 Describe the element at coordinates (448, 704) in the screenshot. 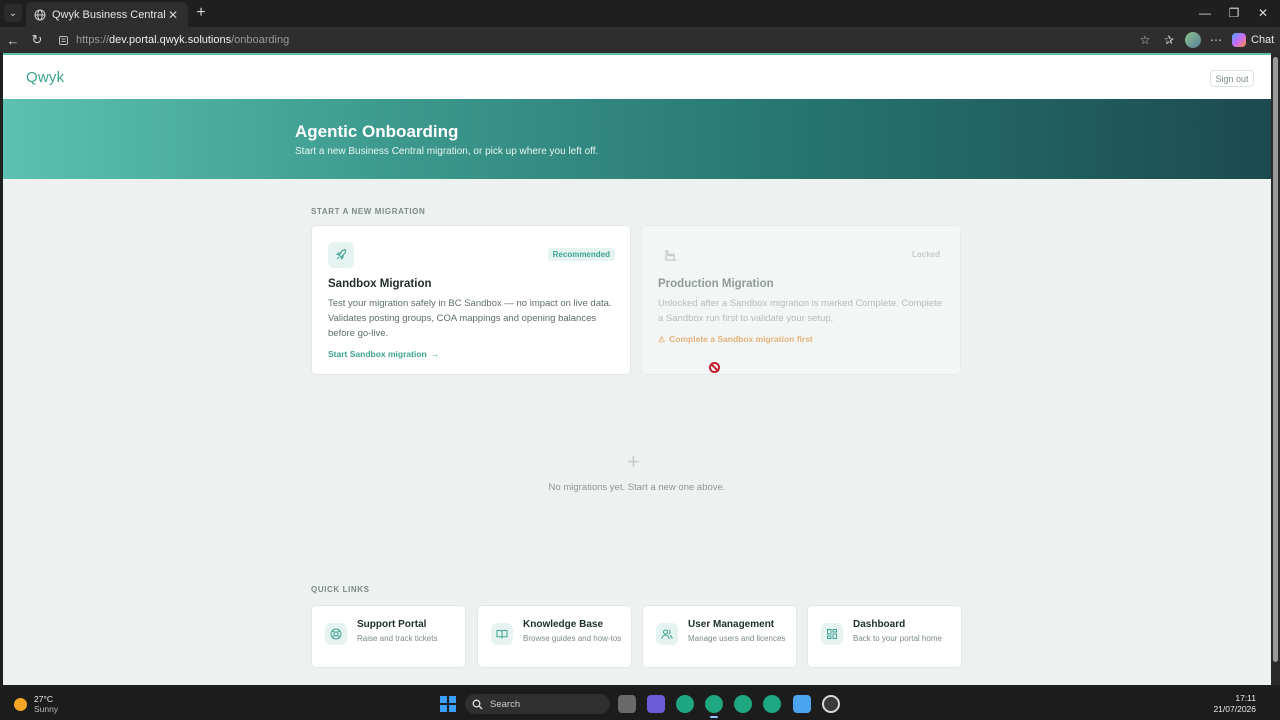

I see `windows-start-icon` at that location.